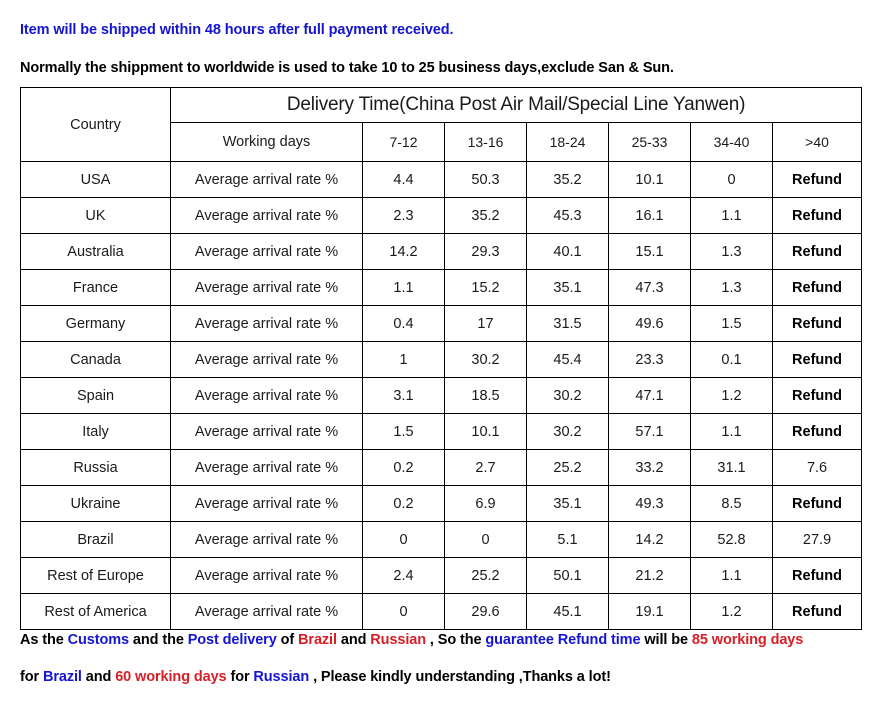 This screenshot has width=883, height=710. What do you see at coordinates (649, 503) in the screenshot?
I see `cell-rate-25-33: 49.3` at bounding box center [649, 503].